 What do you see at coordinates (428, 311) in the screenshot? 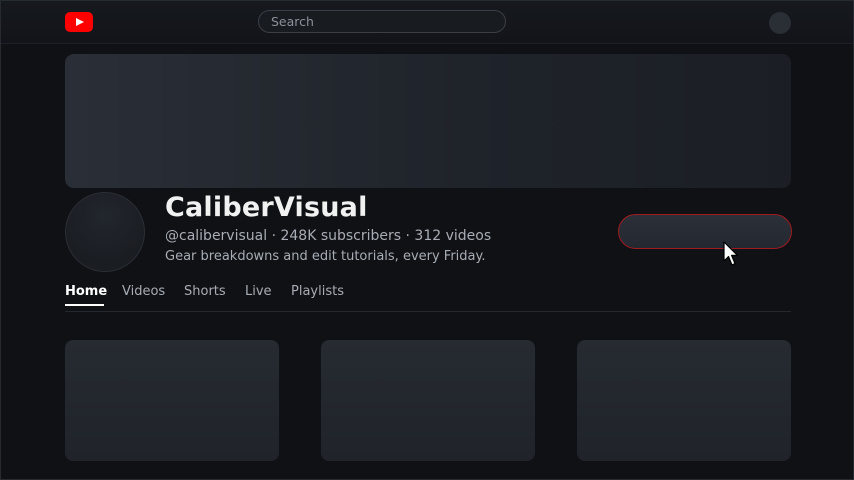
I see `tabs-divider` at bounding box center [428, 311].